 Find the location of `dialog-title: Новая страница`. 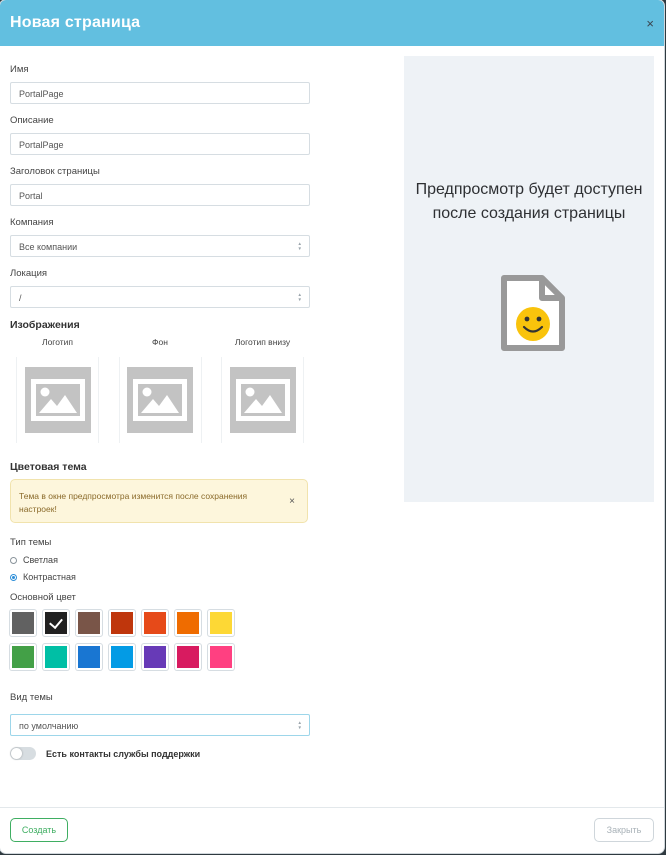

dialog-title: Новая страница is located at coordinates (75, 22).